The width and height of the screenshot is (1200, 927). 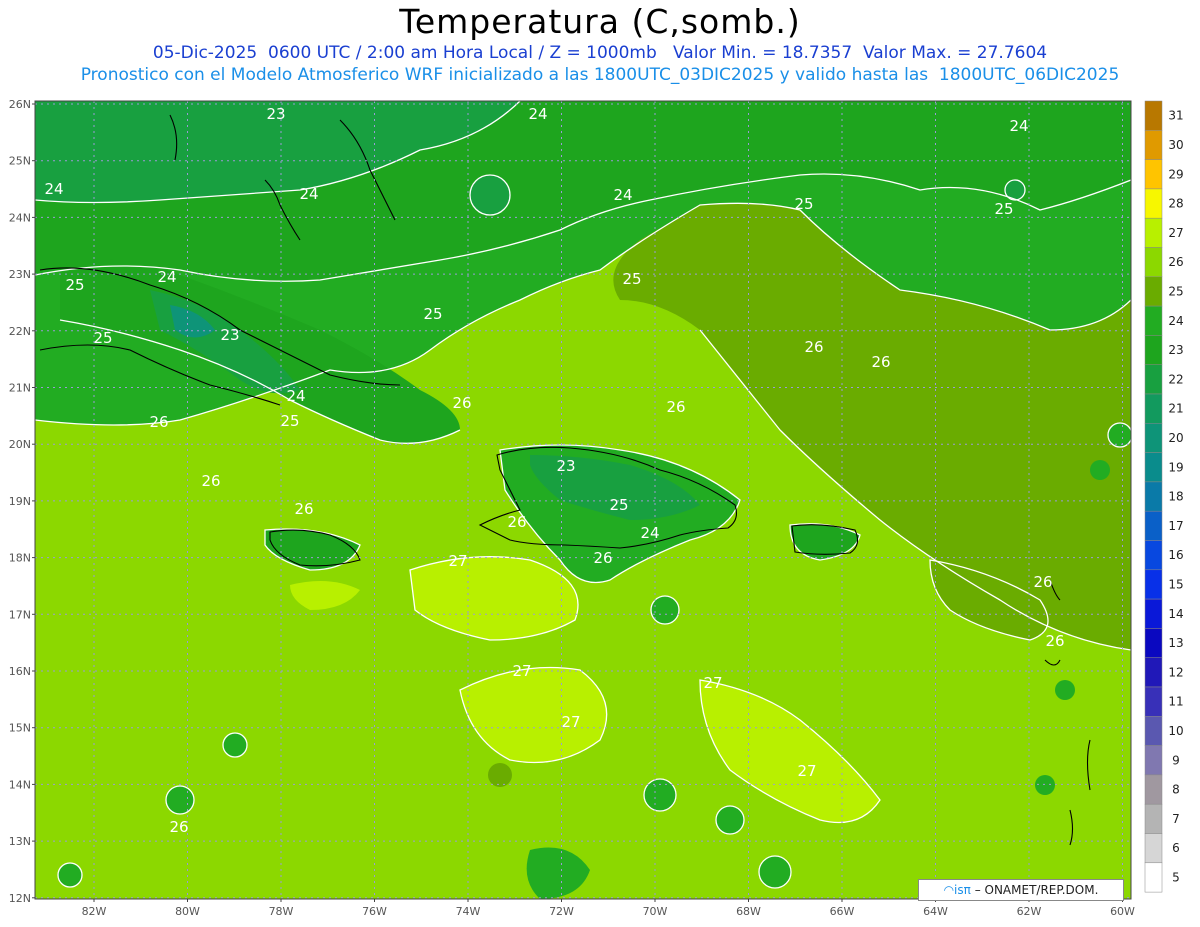 What do you see at coordinates (20, 728) in the screenshot?
I see `lat-label: 15N` at bounding box center [20, 728].